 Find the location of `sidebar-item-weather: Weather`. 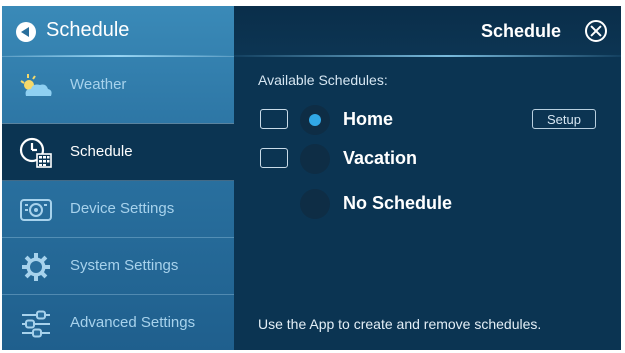

sidebar-item-weather: Weather is located at coordinates (118, 85).